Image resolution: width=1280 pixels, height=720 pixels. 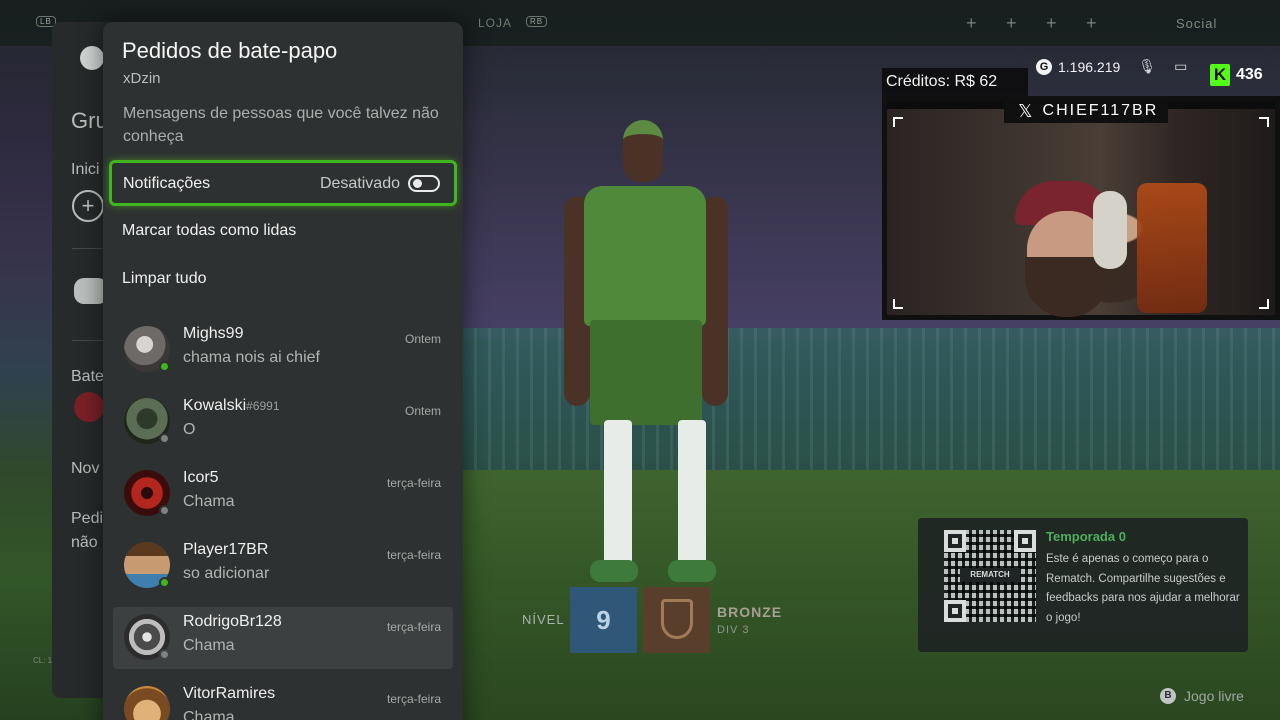 I want to click on qr-code: REMATCH, so click(x=990, y=576).